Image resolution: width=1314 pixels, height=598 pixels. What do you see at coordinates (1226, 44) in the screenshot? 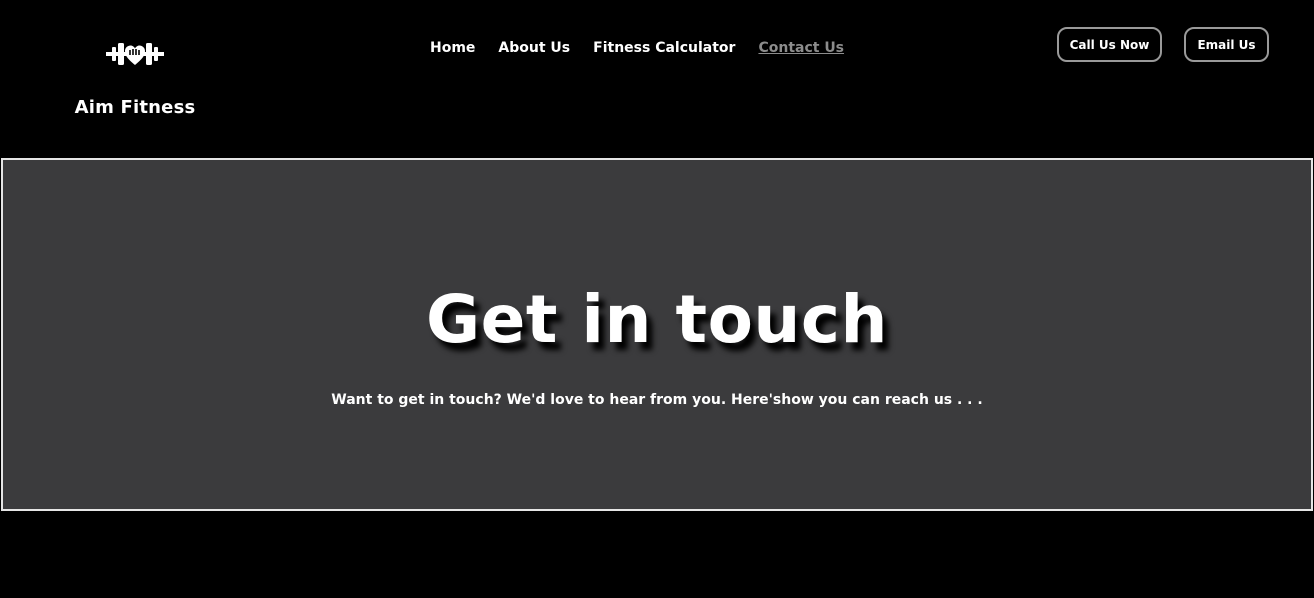
I see `email-us-button: Email Us` at bounding box center [1226, 44].